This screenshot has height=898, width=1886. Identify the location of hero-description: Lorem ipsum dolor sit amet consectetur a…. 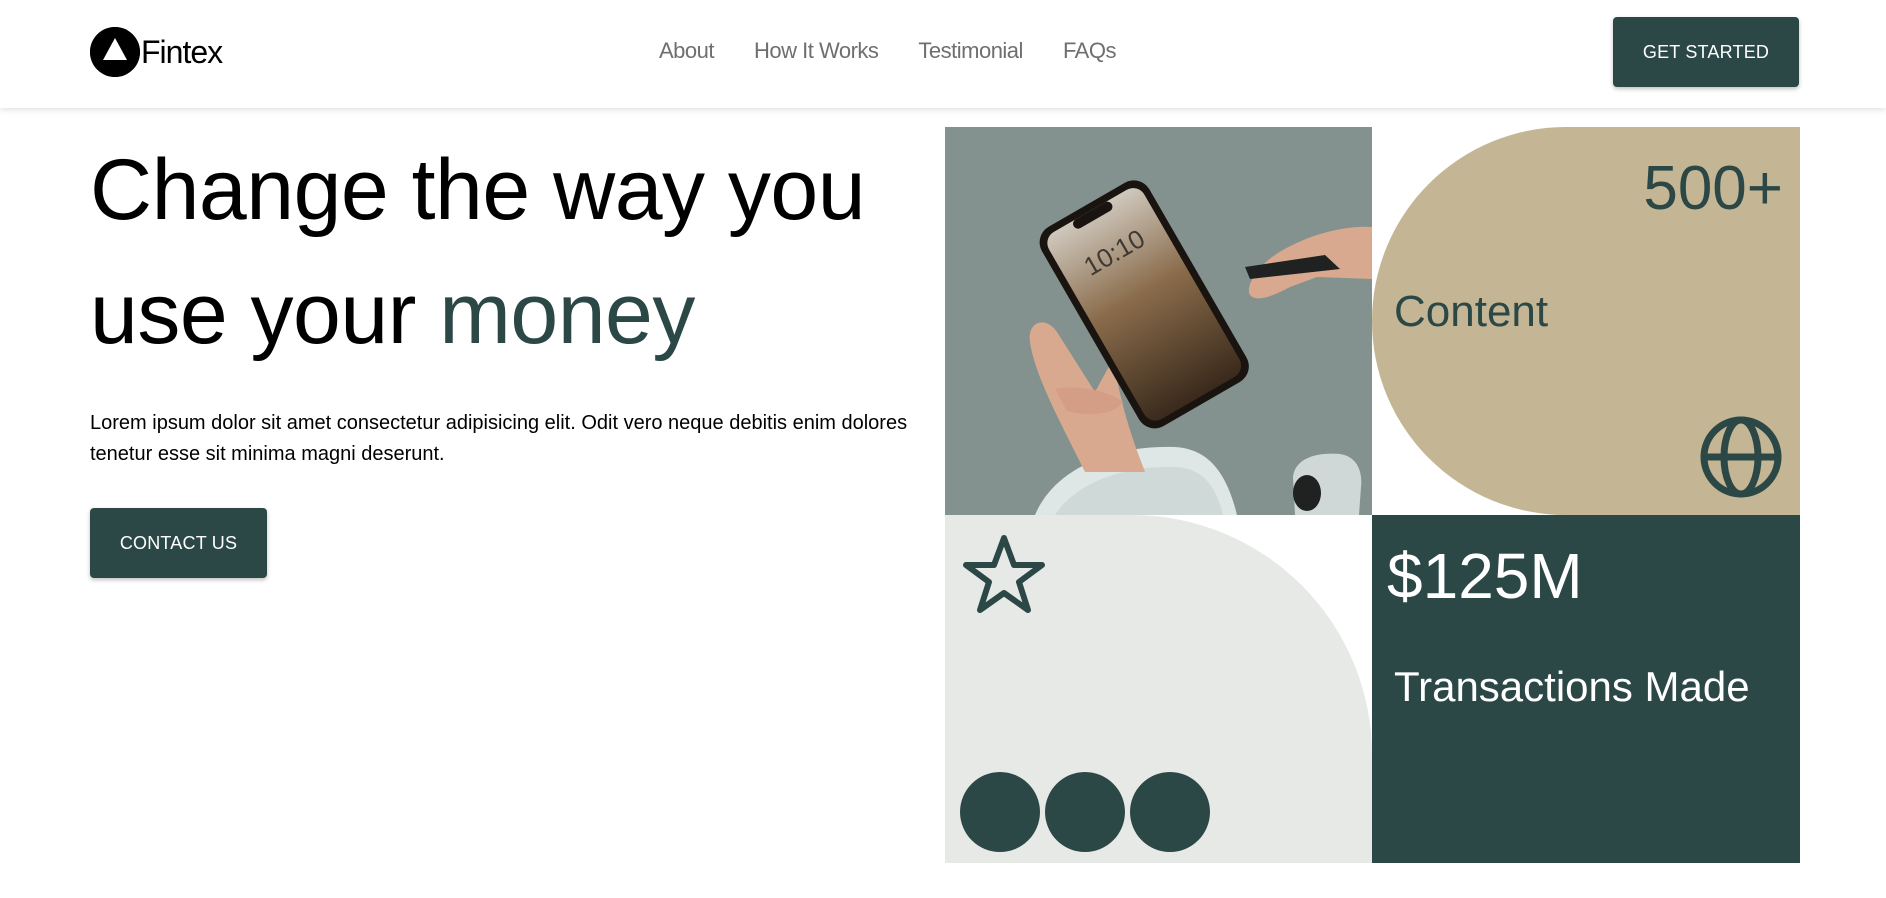
(499, 438).